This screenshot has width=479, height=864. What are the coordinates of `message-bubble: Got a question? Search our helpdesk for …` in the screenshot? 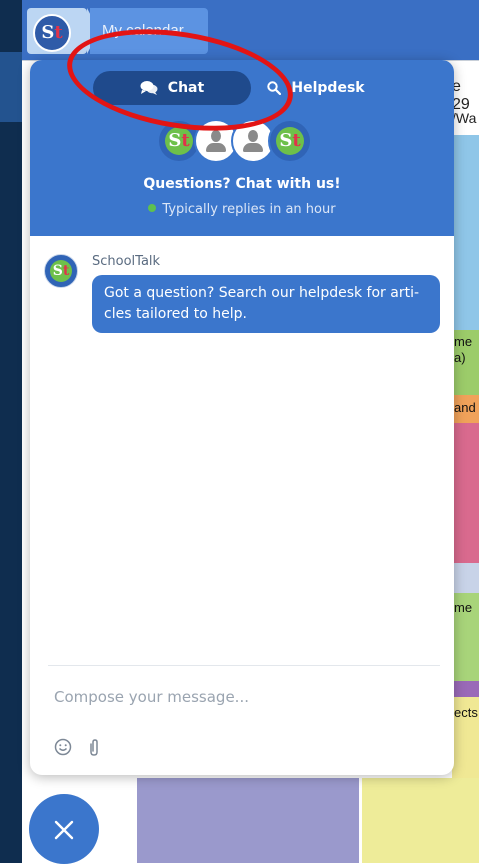 It's located at (266, 304).